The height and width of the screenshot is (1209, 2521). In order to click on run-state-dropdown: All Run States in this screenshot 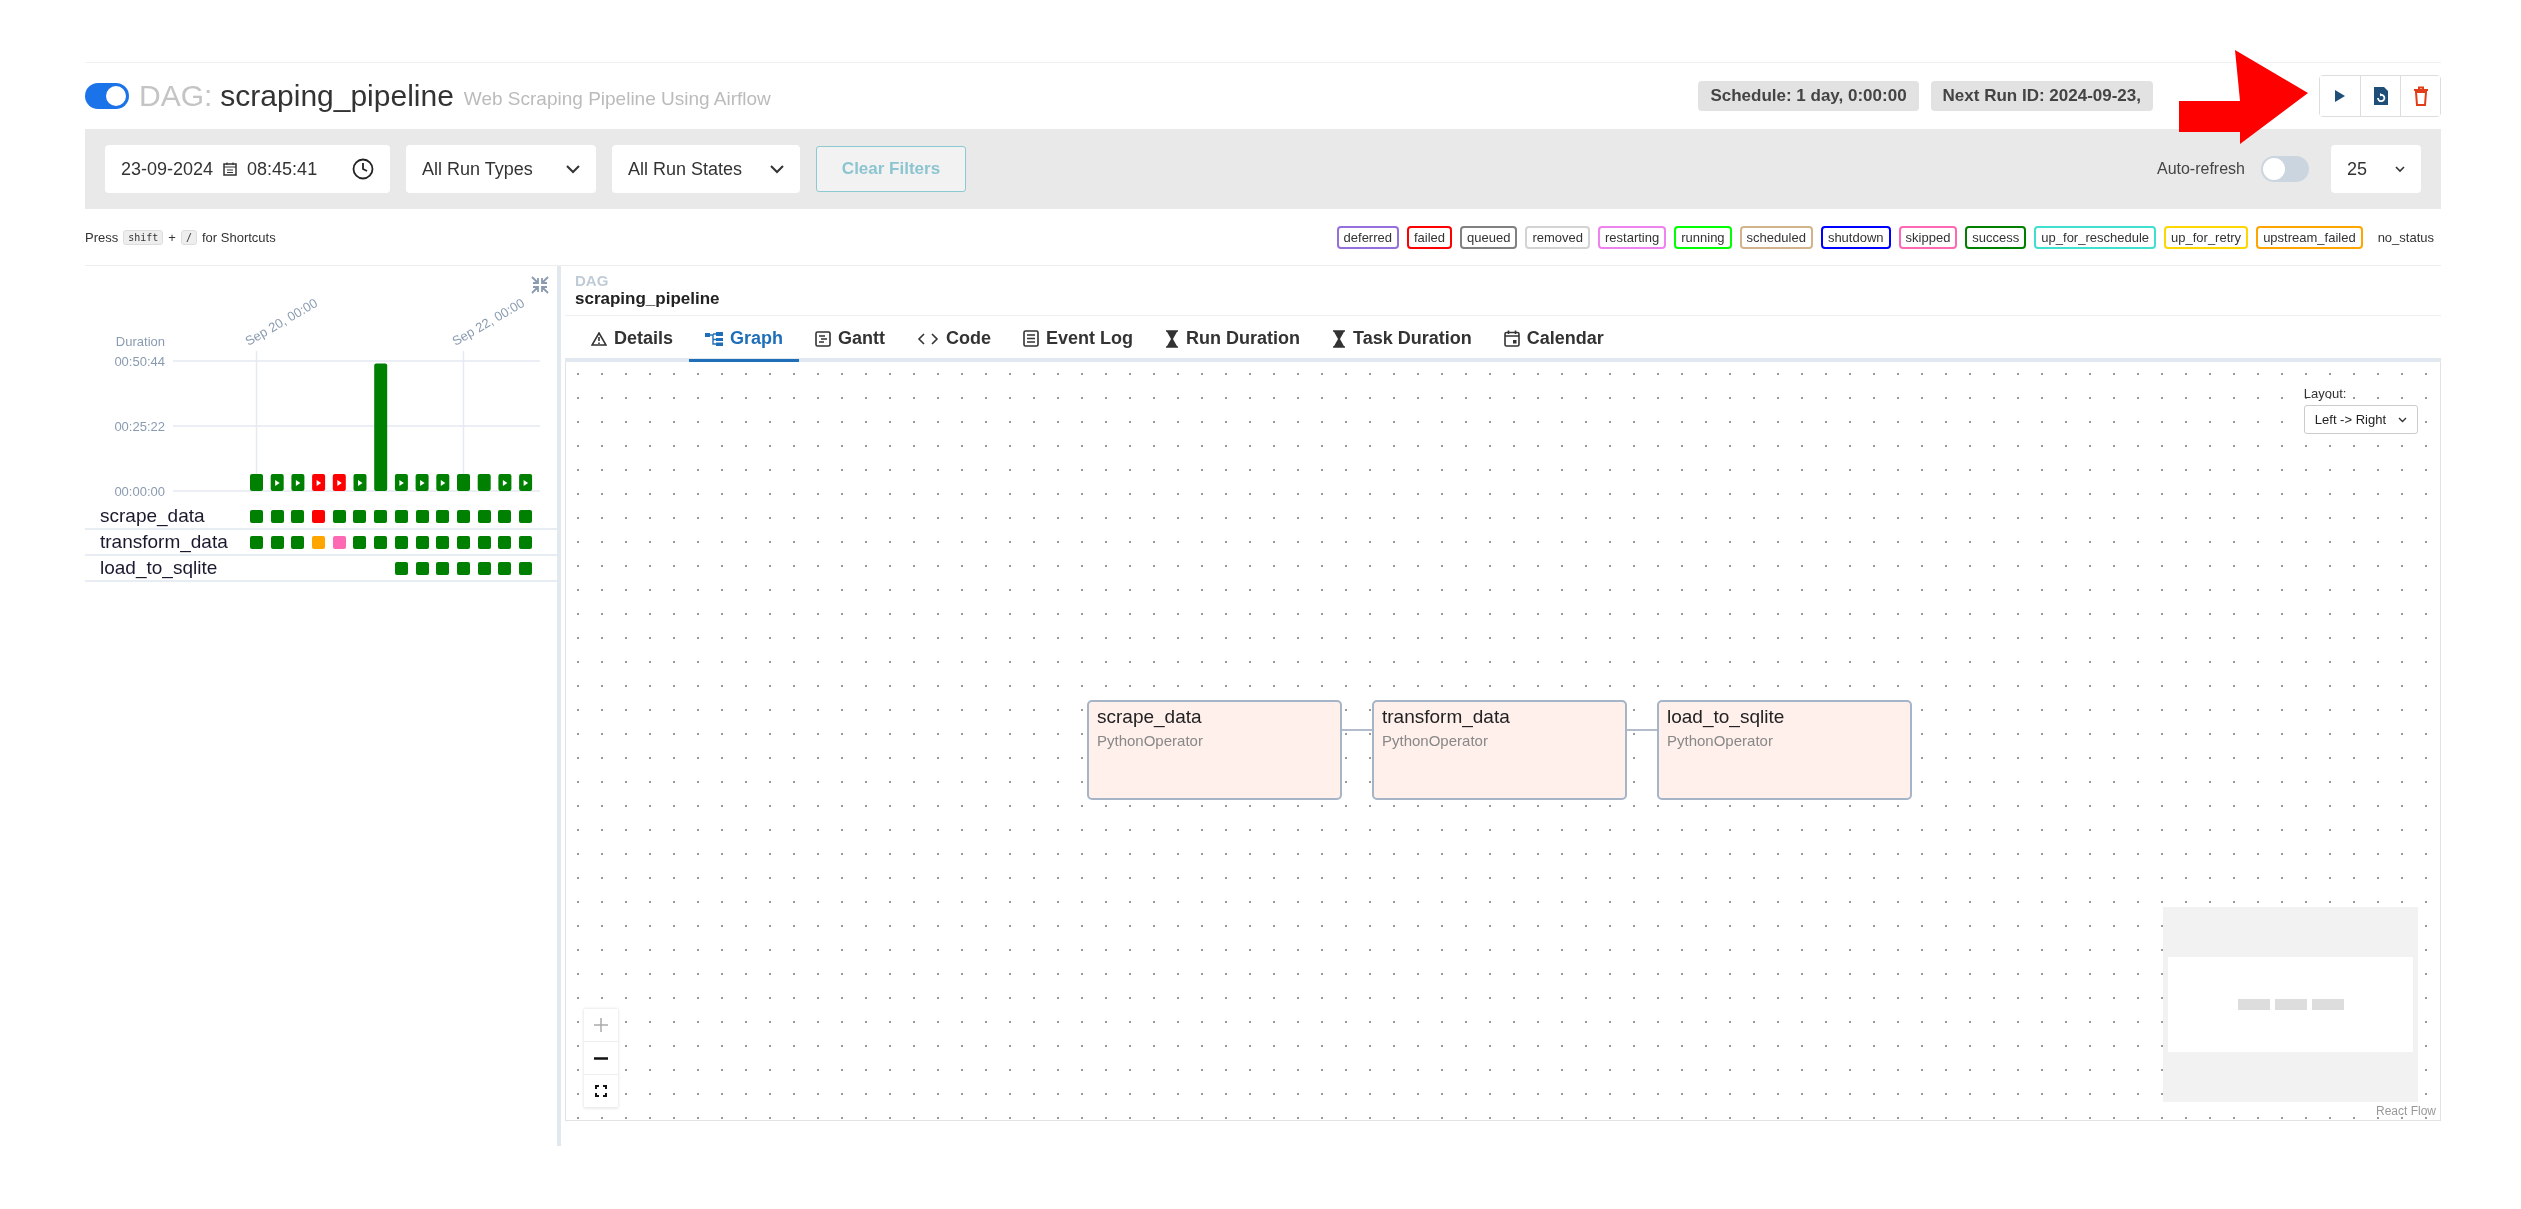, I will do `click(706, 169)`.